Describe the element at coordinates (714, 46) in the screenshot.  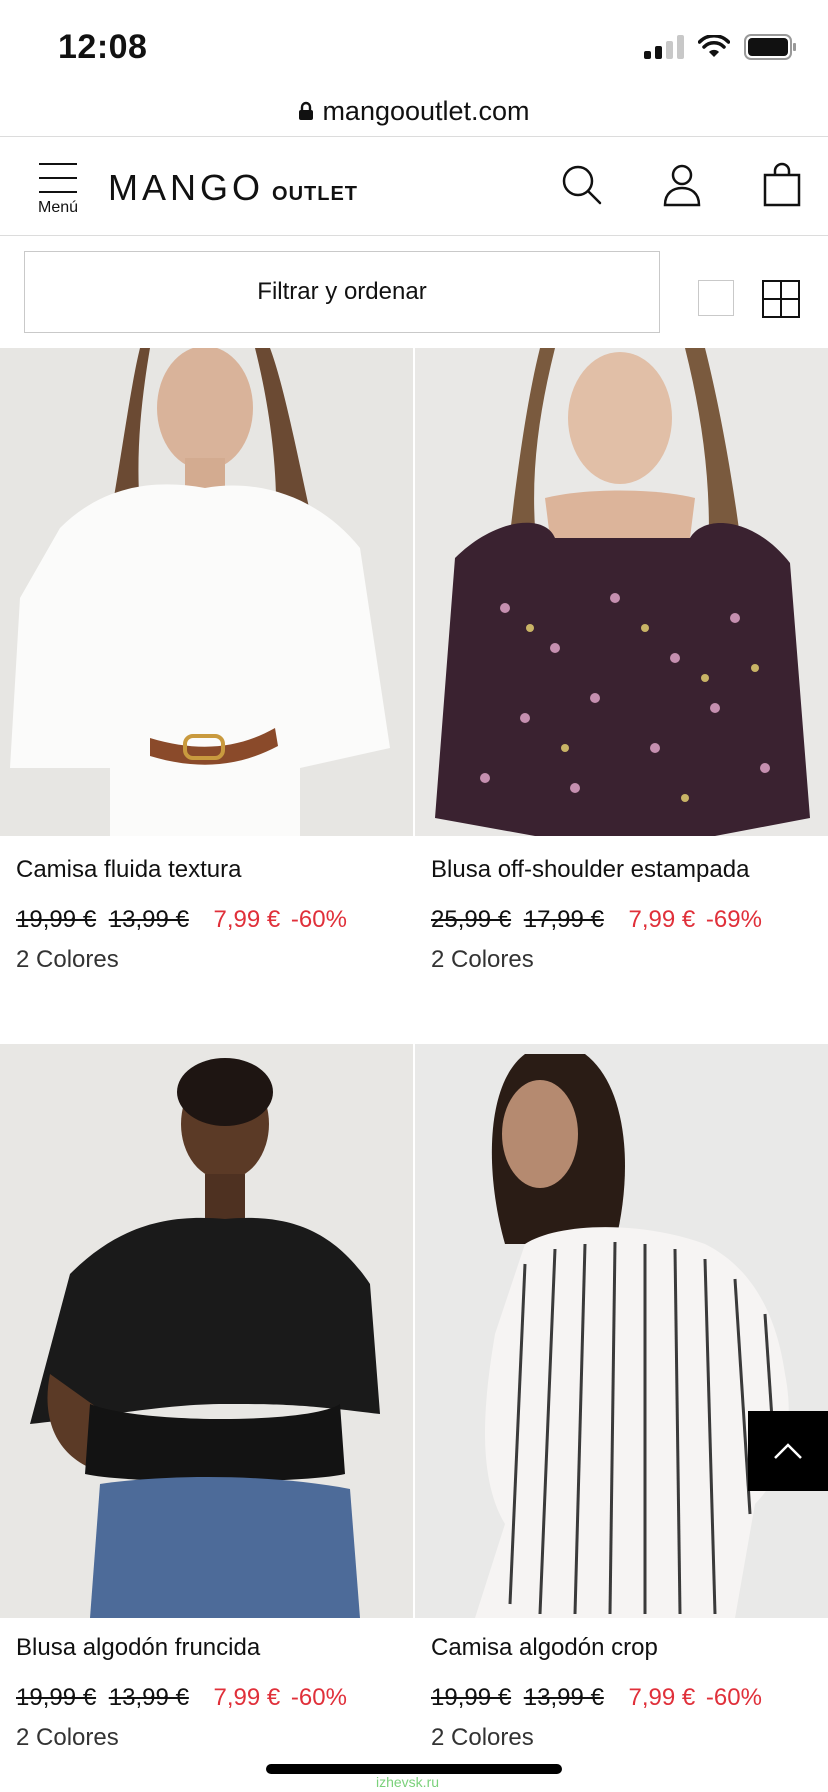
I see `wifi-icon` at that location.